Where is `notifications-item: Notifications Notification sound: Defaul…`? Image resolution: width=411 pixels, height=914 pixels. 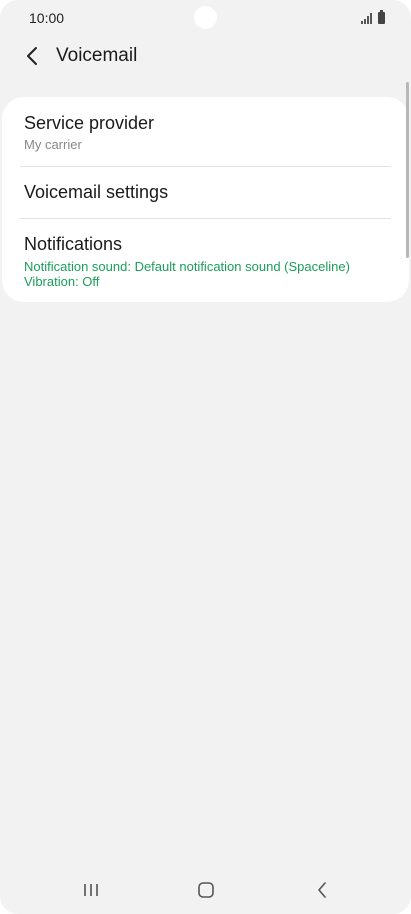 notifications-item: Notifications Notification sound: Defaul… is located at coordinates (205, 260).